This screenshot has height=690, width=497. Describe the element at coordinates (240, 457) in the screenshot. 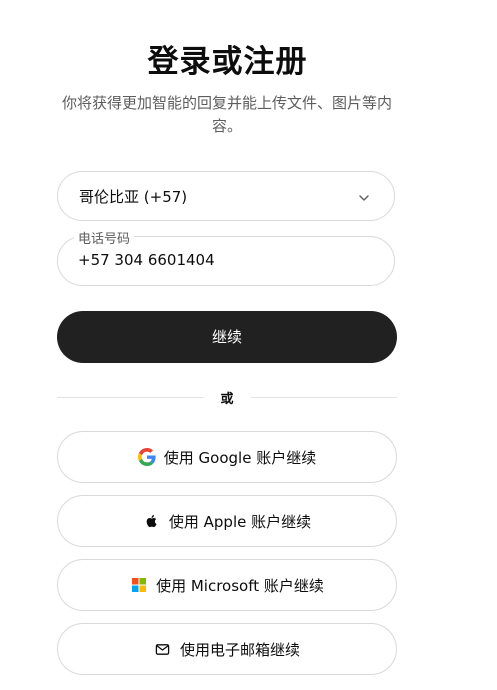

I see `google-login-label: 使用 Google 账户继续` at that location.